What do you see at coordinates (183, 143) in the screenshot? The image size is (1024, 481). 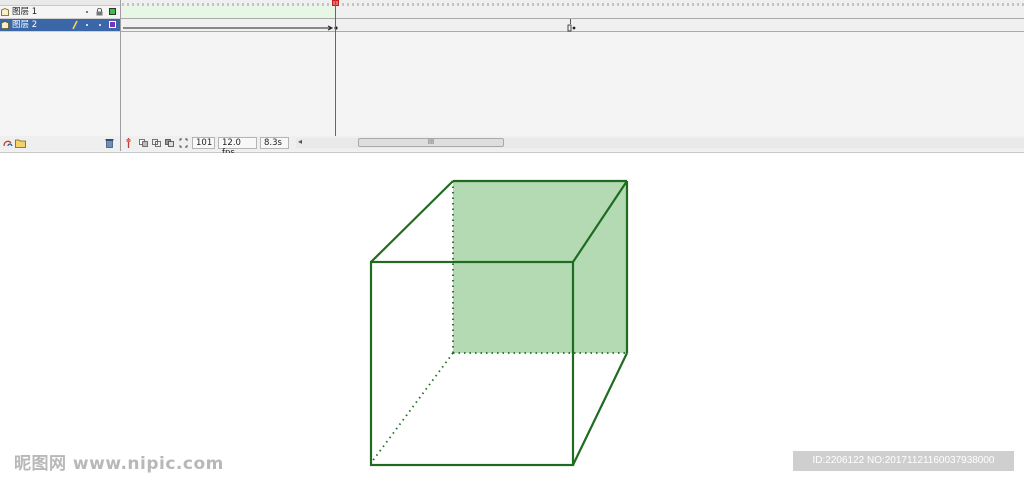 I see `modify-onion-markers-icon` at bounding box center [183, 143].